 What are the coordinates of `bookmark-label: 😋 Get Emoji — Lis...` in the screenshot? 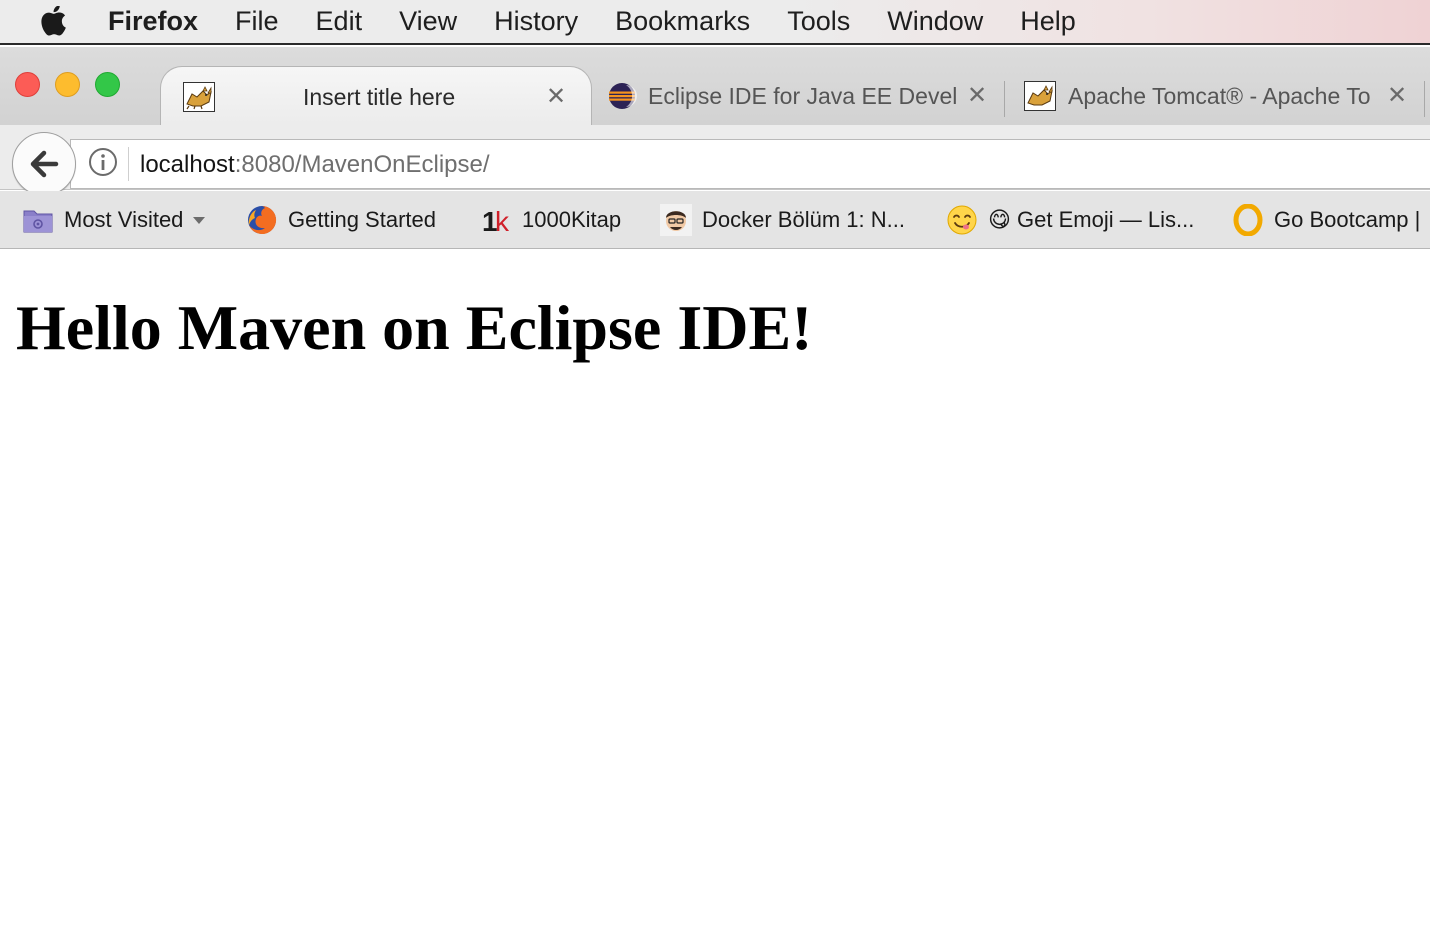 It's located at (1091, 219).